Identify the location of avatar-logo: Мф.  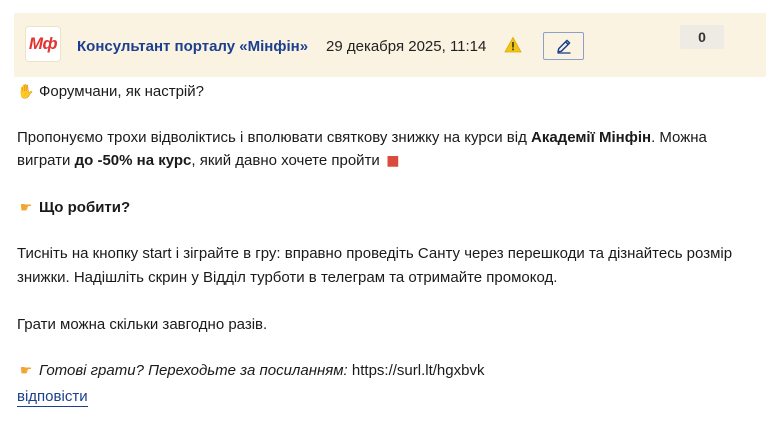
(43, 43).